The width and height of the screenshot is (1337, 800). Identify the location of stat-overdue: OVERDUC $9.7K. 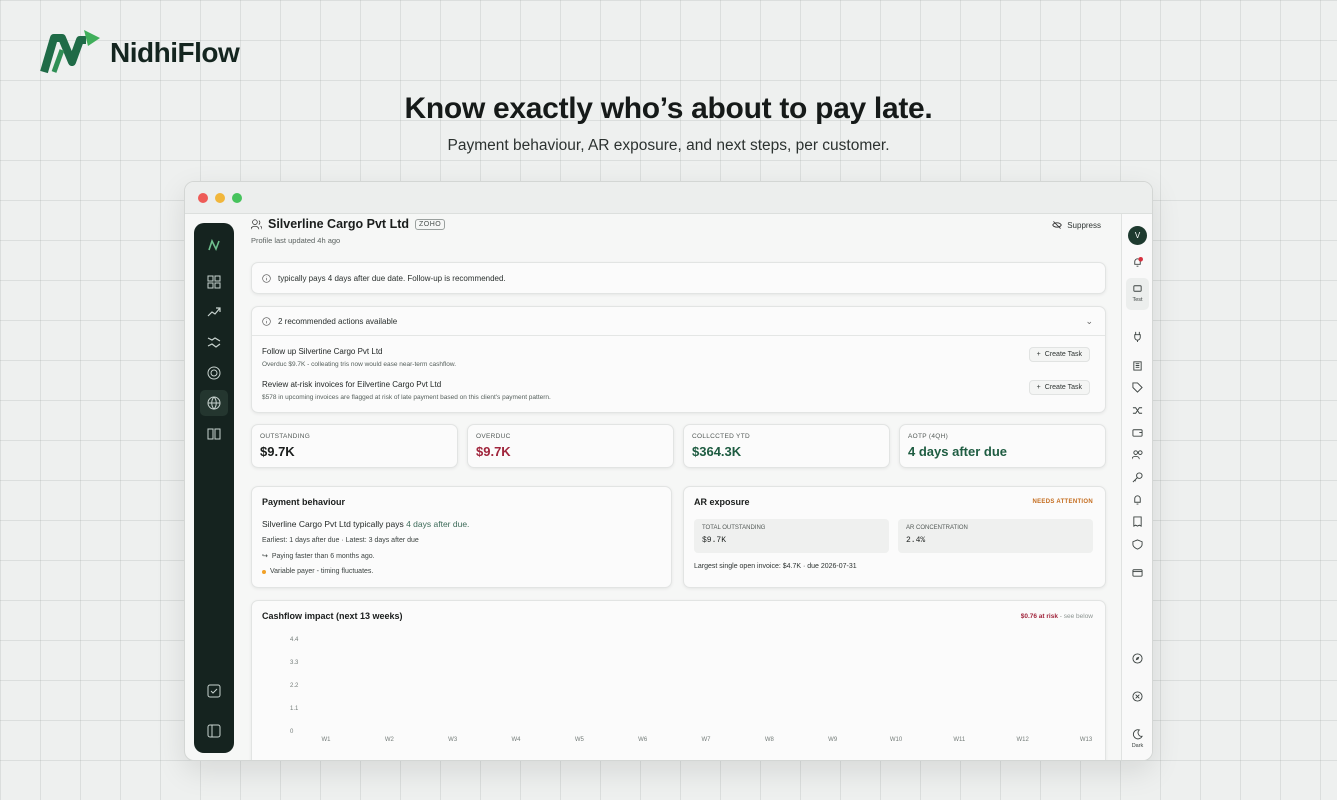
(570, 446).